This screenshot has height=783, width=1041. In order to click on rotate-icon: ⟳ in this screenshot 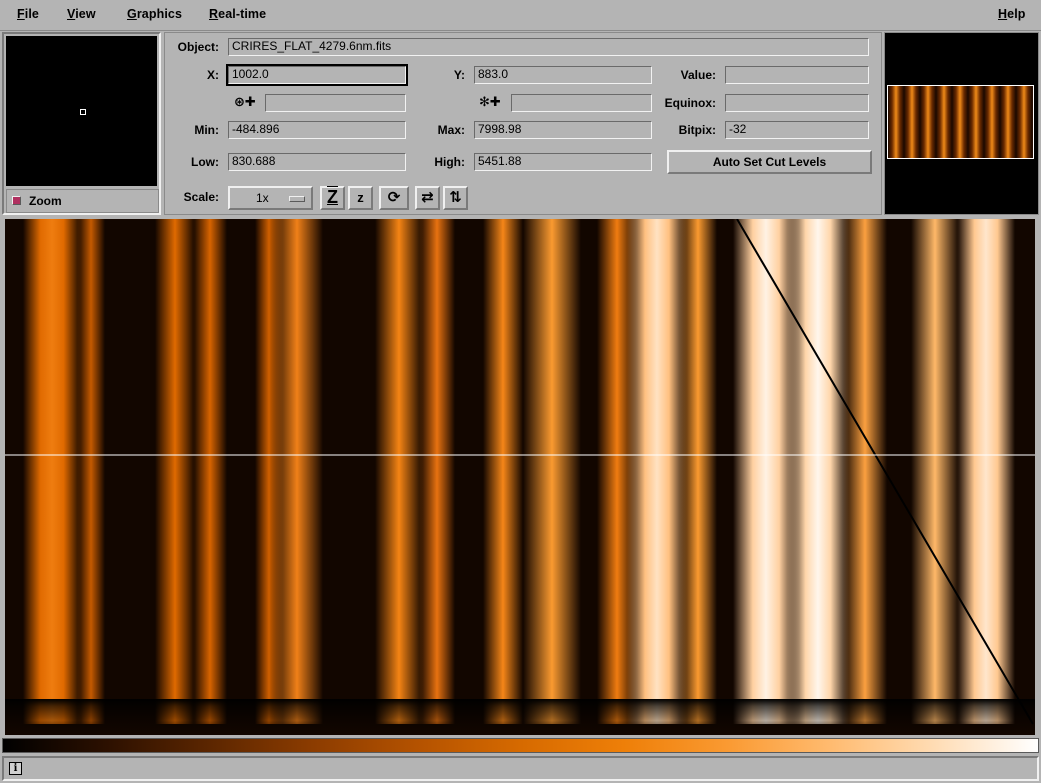, I will do `click(394, 197)`.